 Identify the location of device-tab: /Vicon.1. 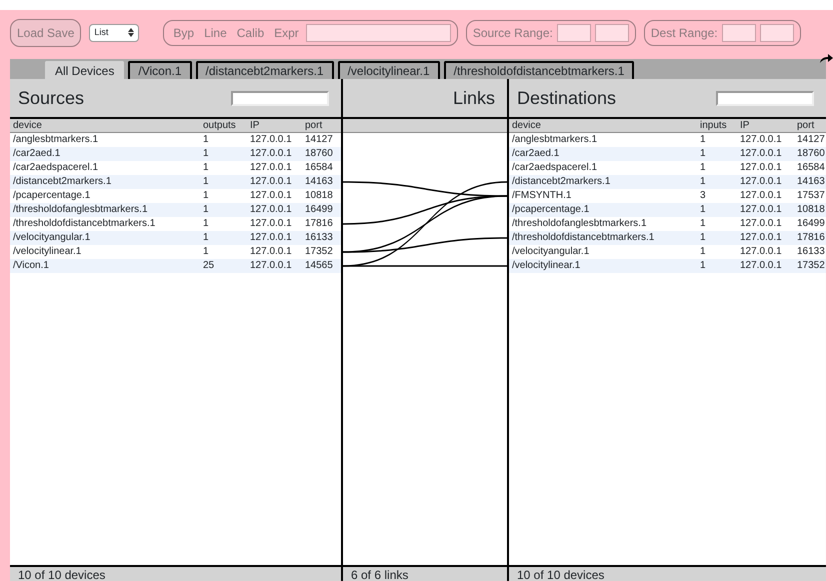
(160, 70).